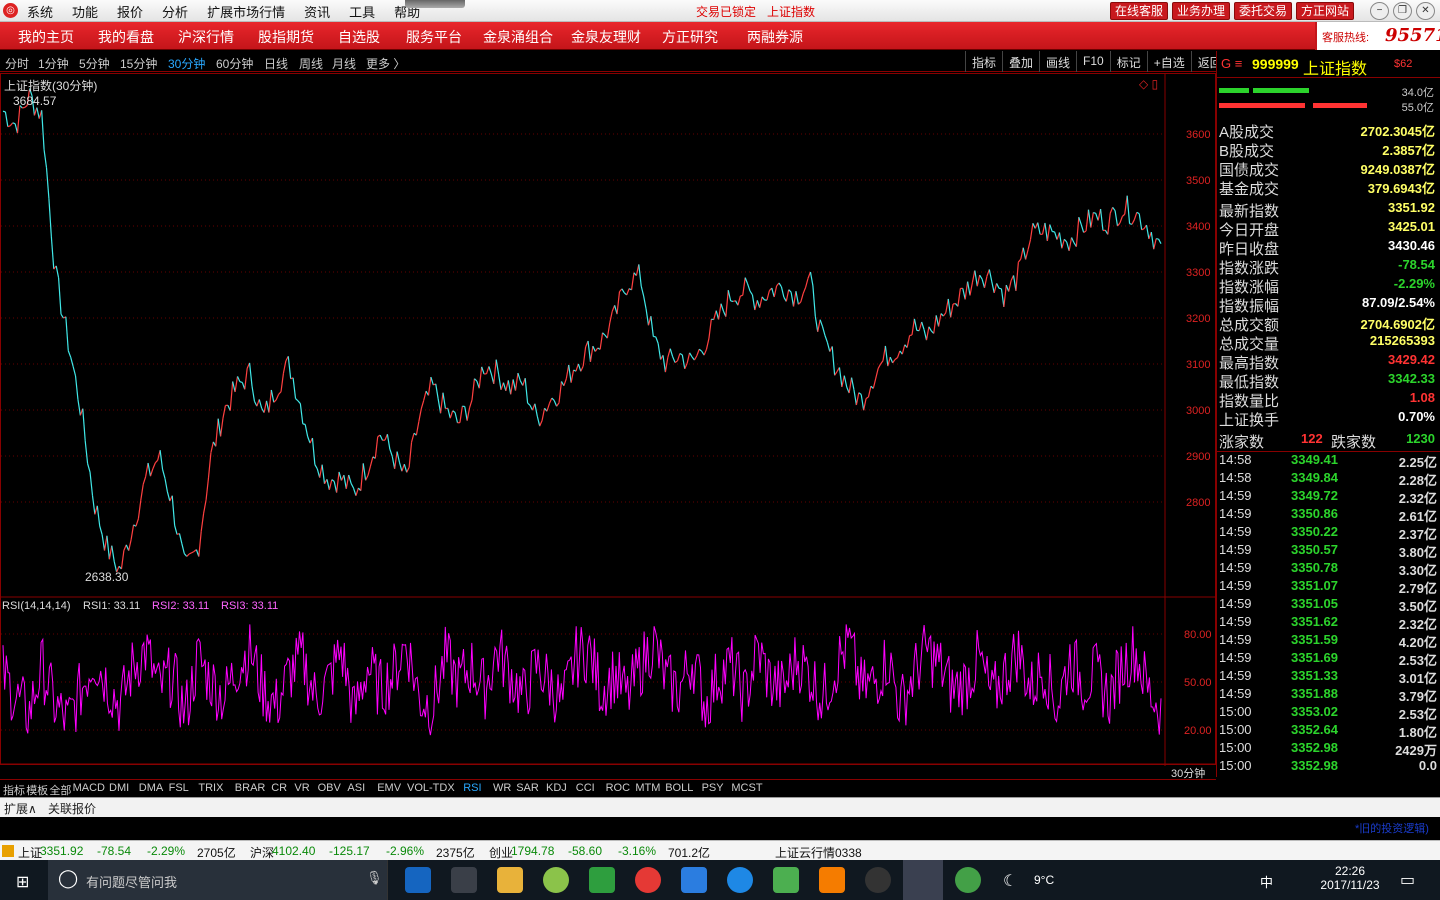  What do you see at coordinates (606, 37) in the screenshot?
I see `nav-finance: 金泉友理财` at bounding box center [606, 37].